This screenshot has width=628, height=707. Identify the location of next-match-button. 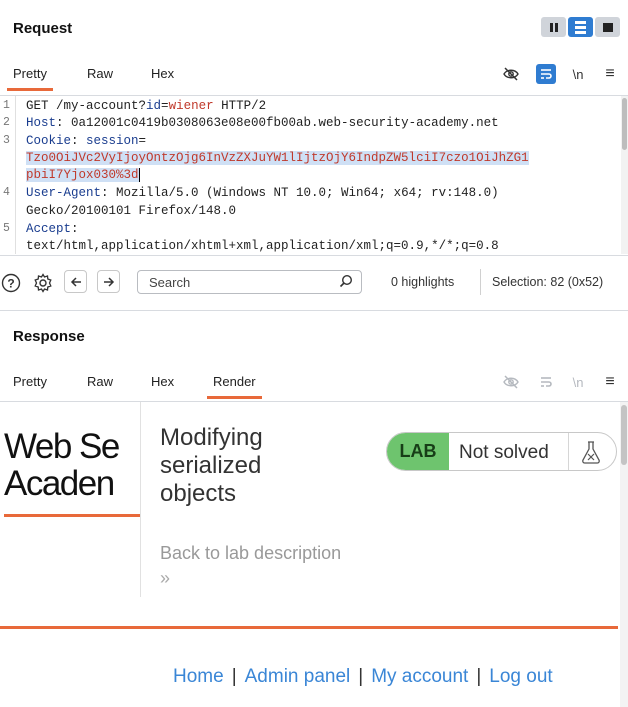
(108, 281).